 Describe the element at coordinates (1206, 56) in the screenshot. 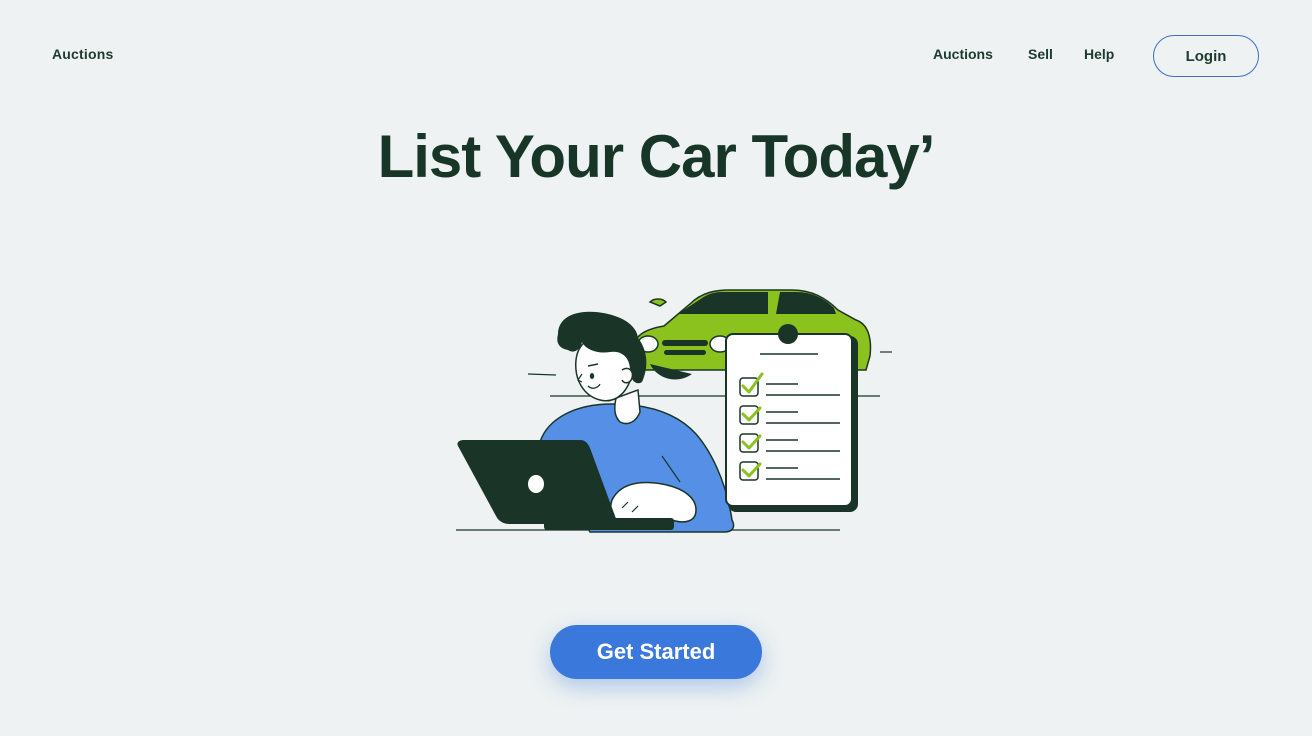

I see `login-button: Login` at that location.